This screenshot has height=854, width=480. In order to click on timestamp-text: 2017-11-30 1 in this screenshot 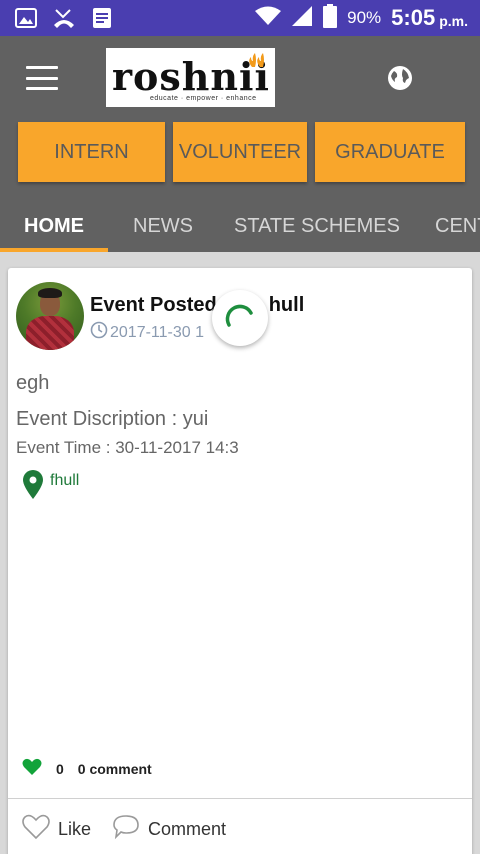, I will do `click(157, 332)`.